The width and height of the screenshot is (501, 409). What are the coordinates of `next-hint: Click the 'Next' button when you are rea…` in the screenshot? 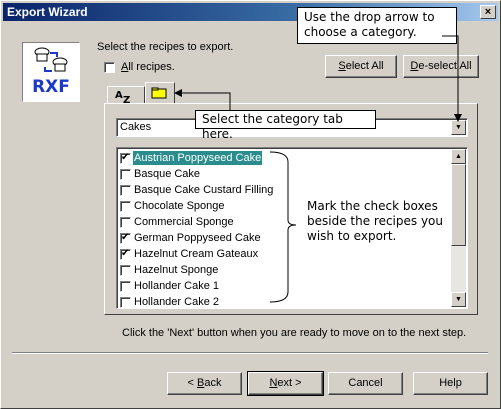 It's located at (294, 333).